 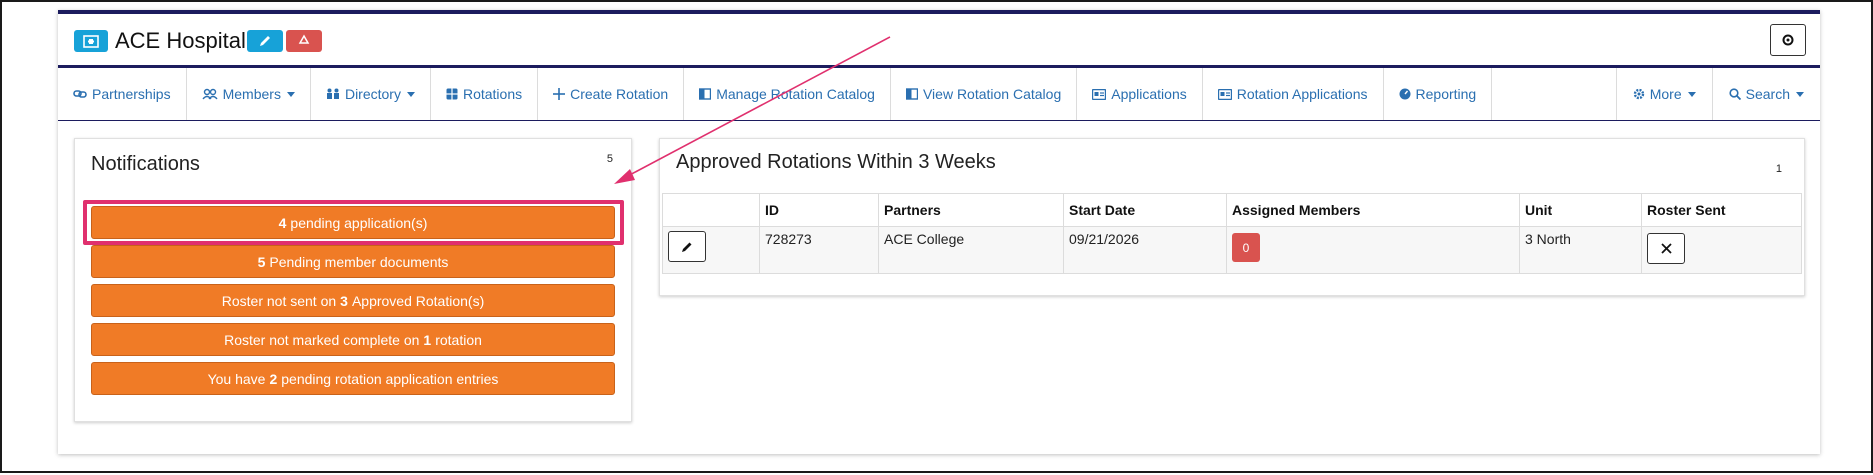 I want to click on hospital-icon, so click(x=91, y=41).